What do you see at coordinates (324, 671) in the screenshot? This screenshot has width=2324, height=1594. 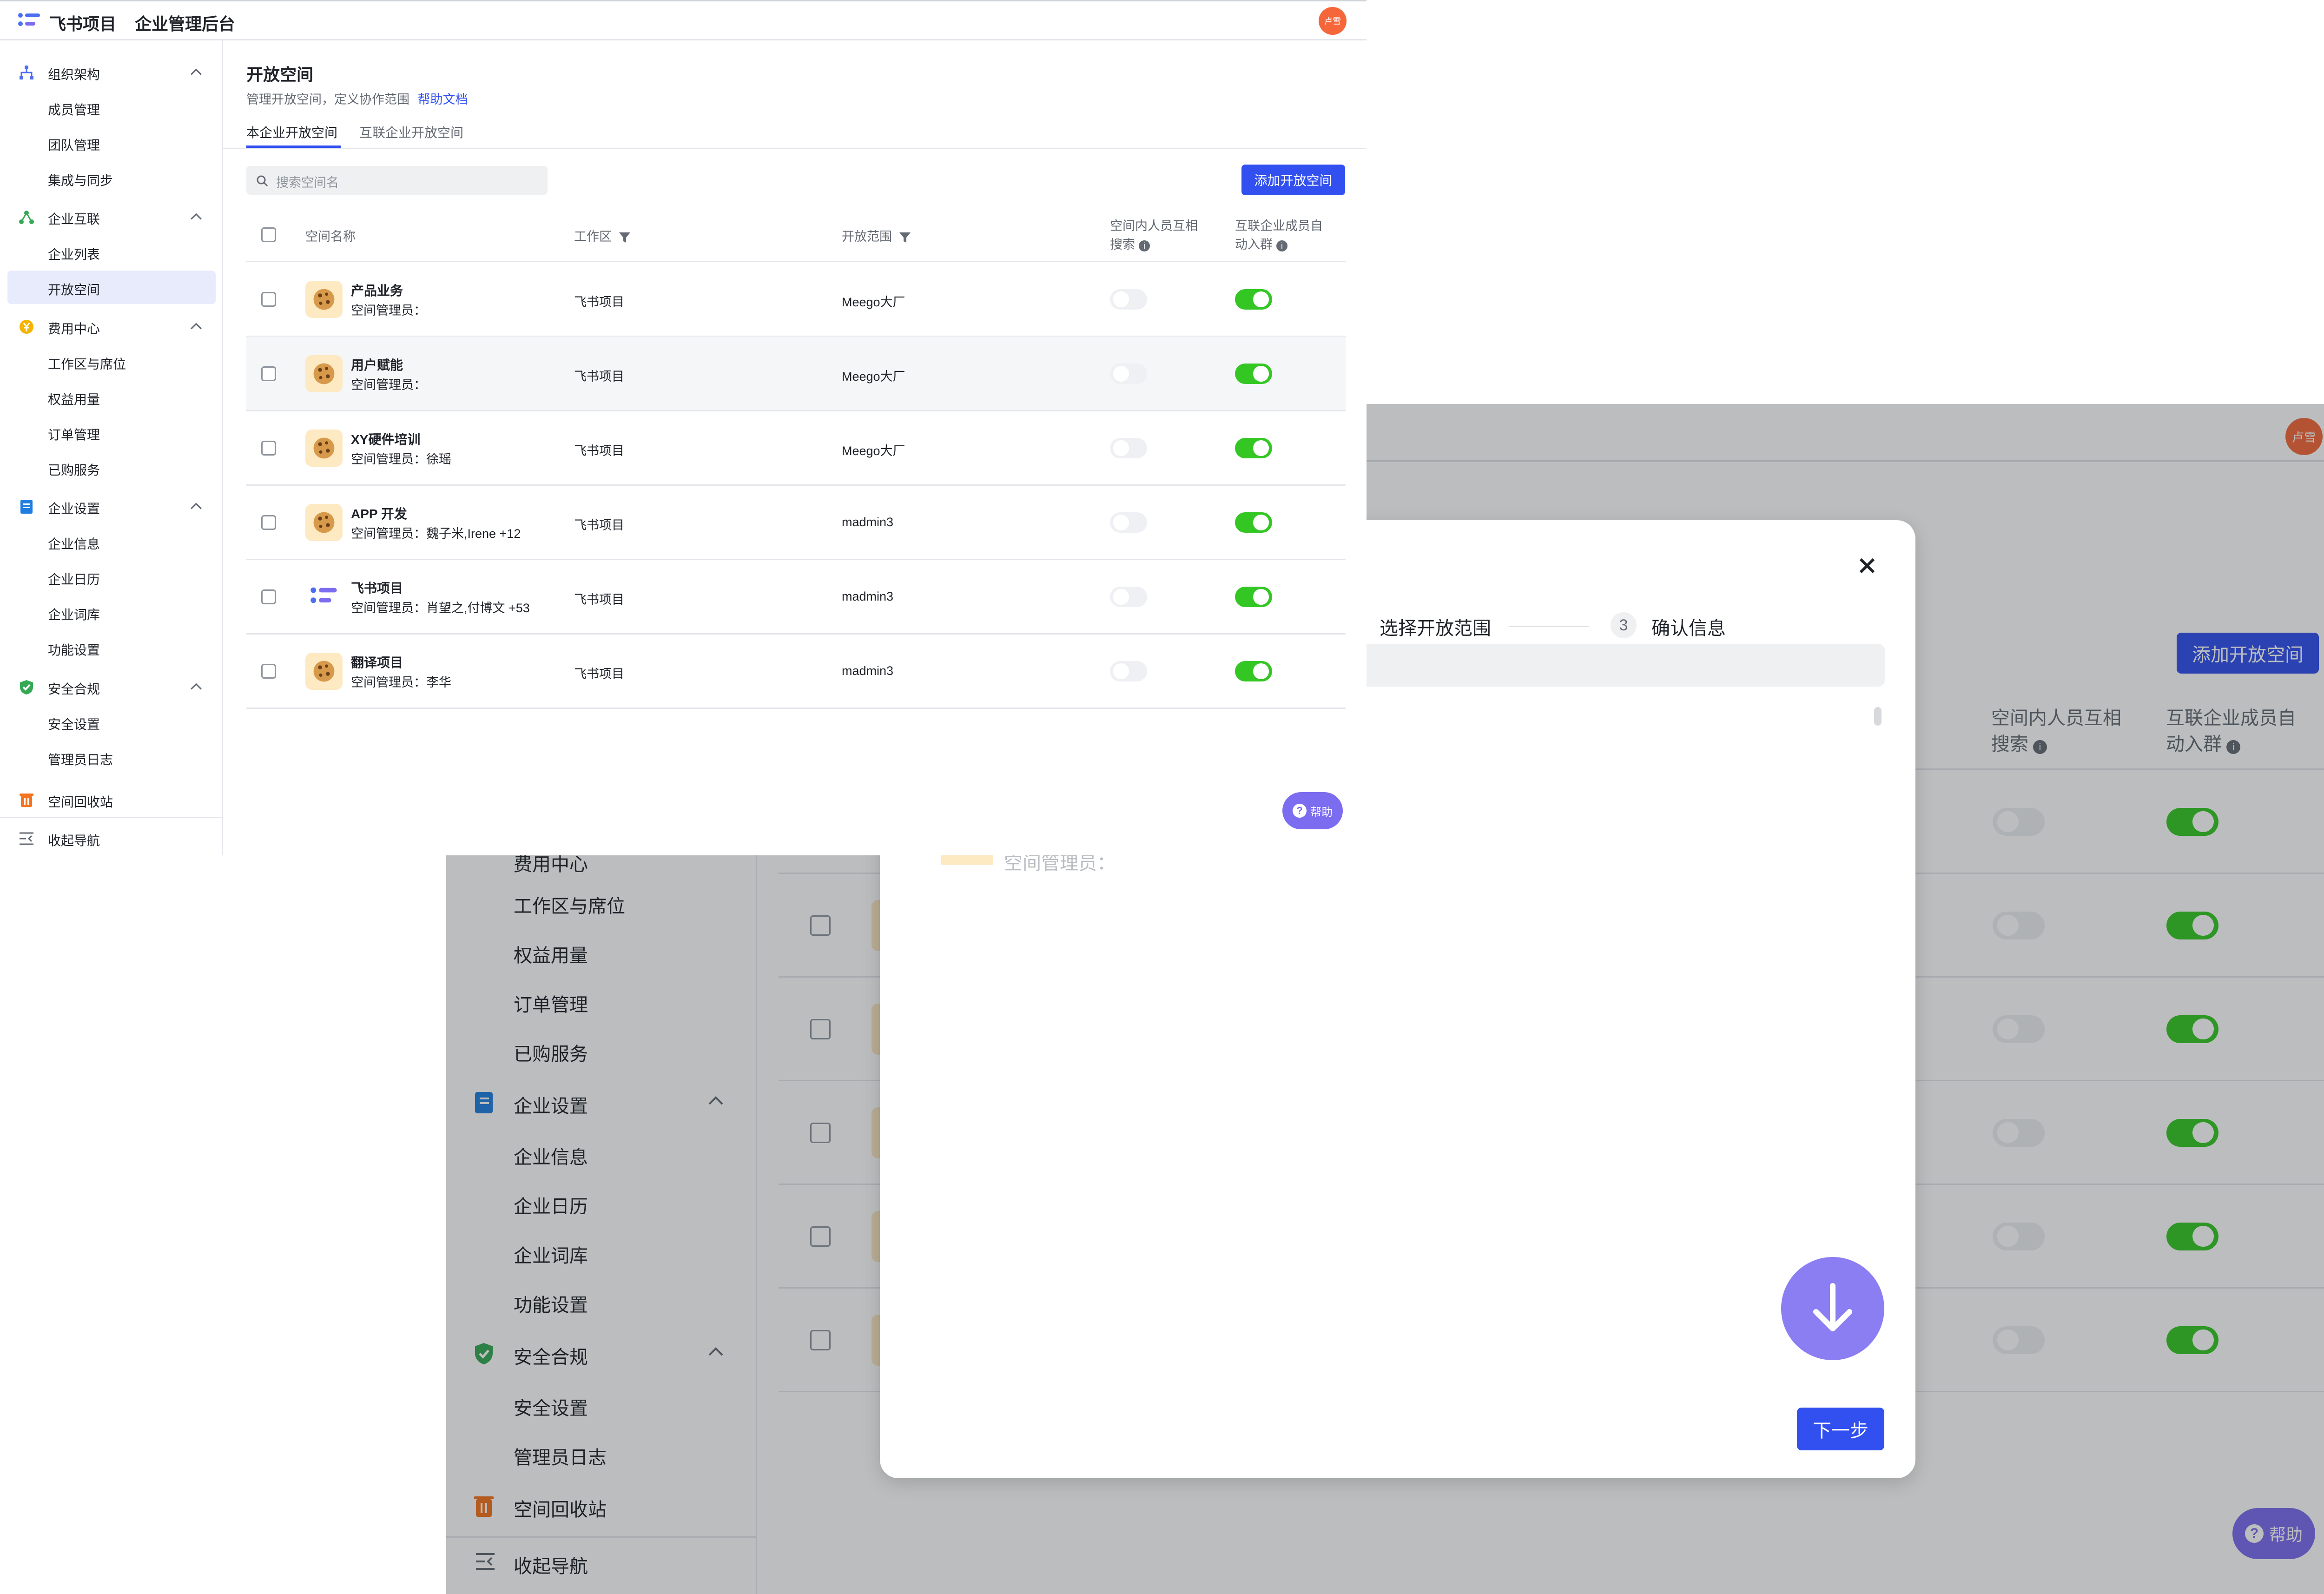 I see `cookie-icon` at bounding box center [324, 671].